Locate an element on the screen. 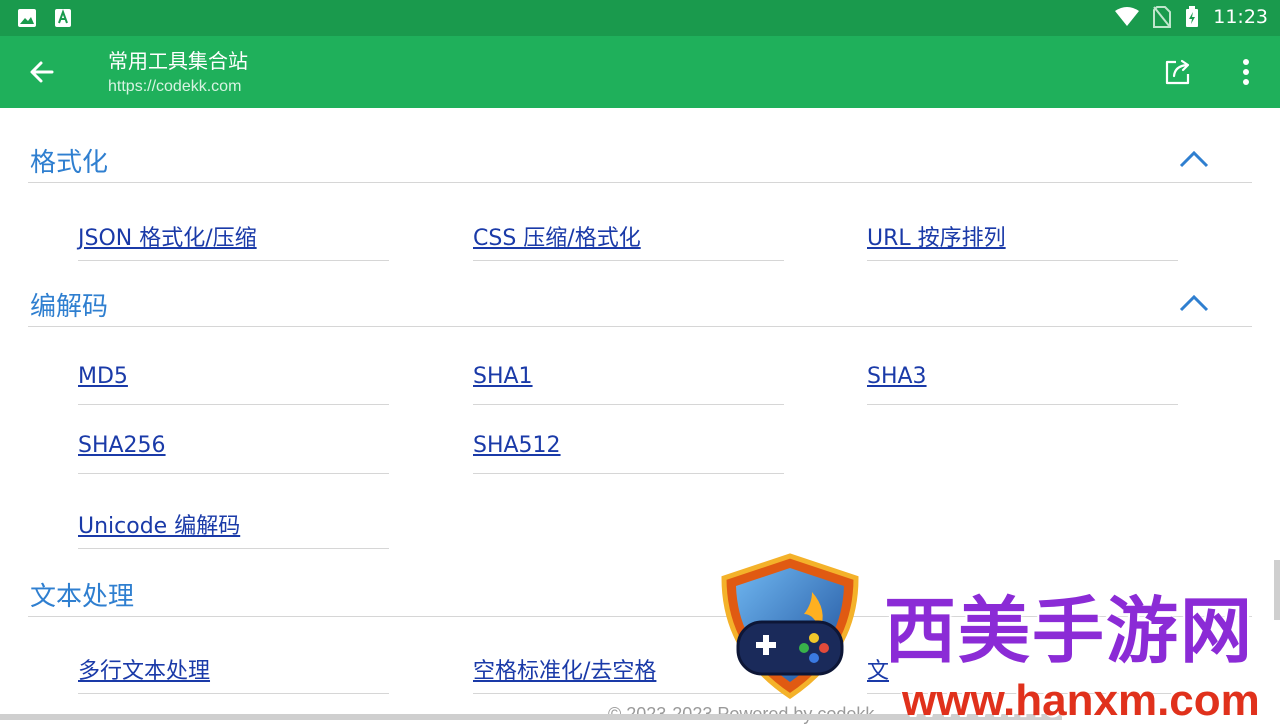 The image size is (1280, 726). share-icon is located at coordinates (1177, 72).